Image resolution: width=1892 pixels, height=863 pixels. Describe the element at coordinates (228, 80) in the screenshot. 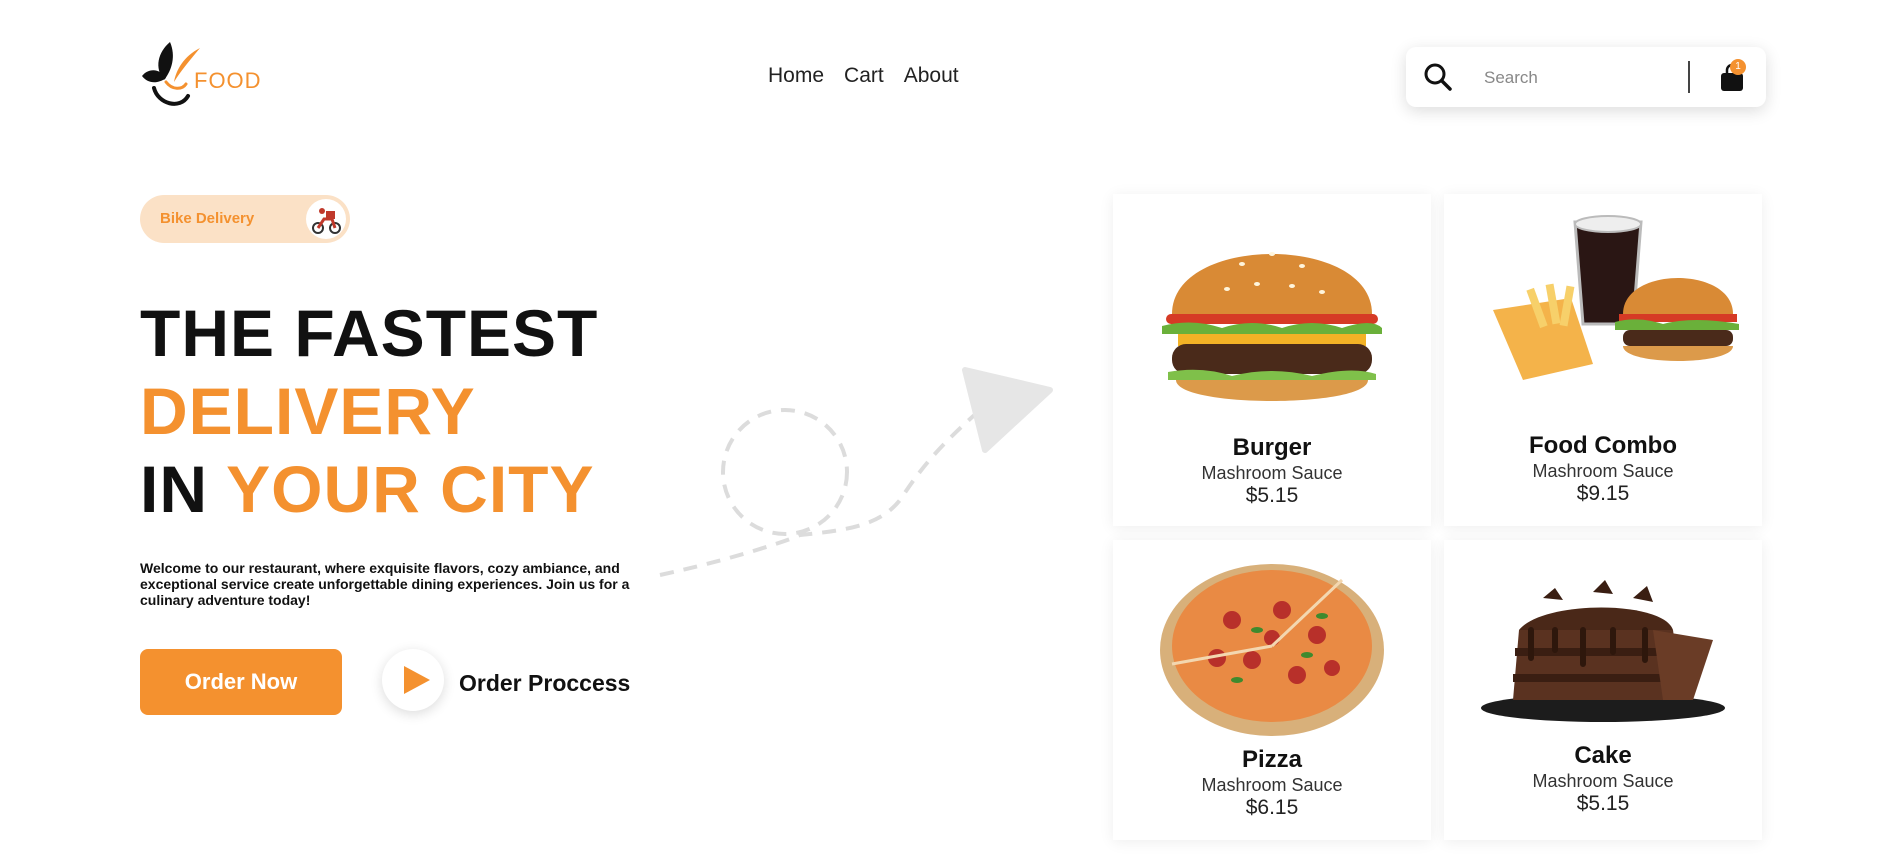

I see `logo-text: FOOD` at that location.